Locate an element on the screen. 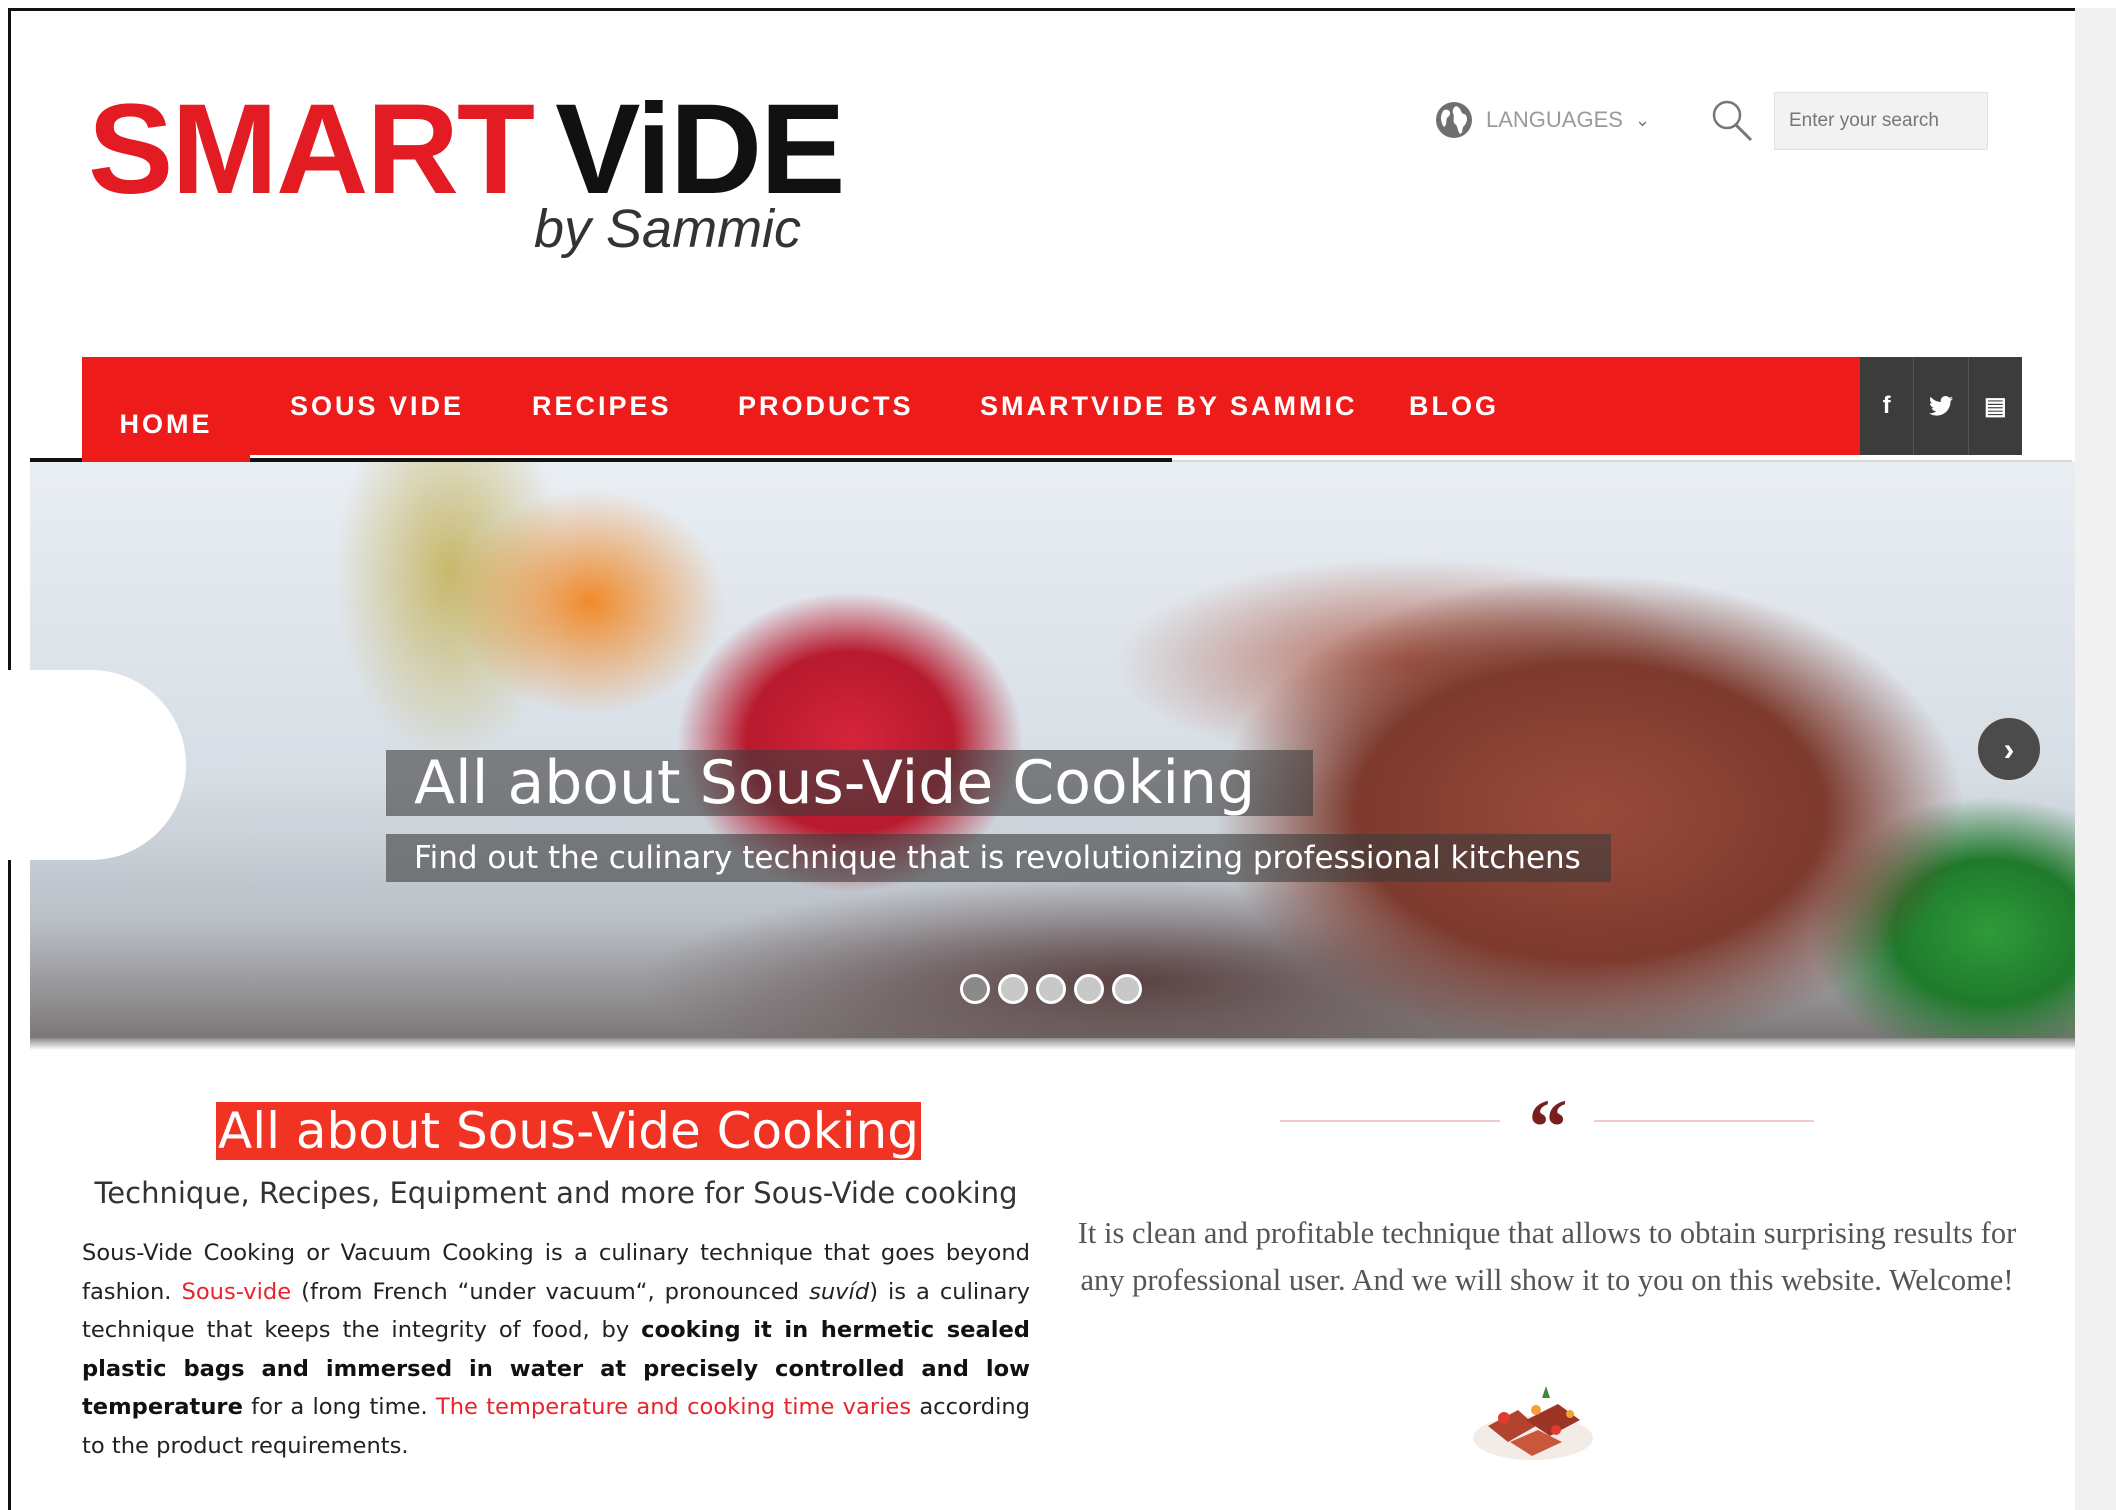 The image size is (2116, 1510). search-input is located at coordinates (1881, 121).